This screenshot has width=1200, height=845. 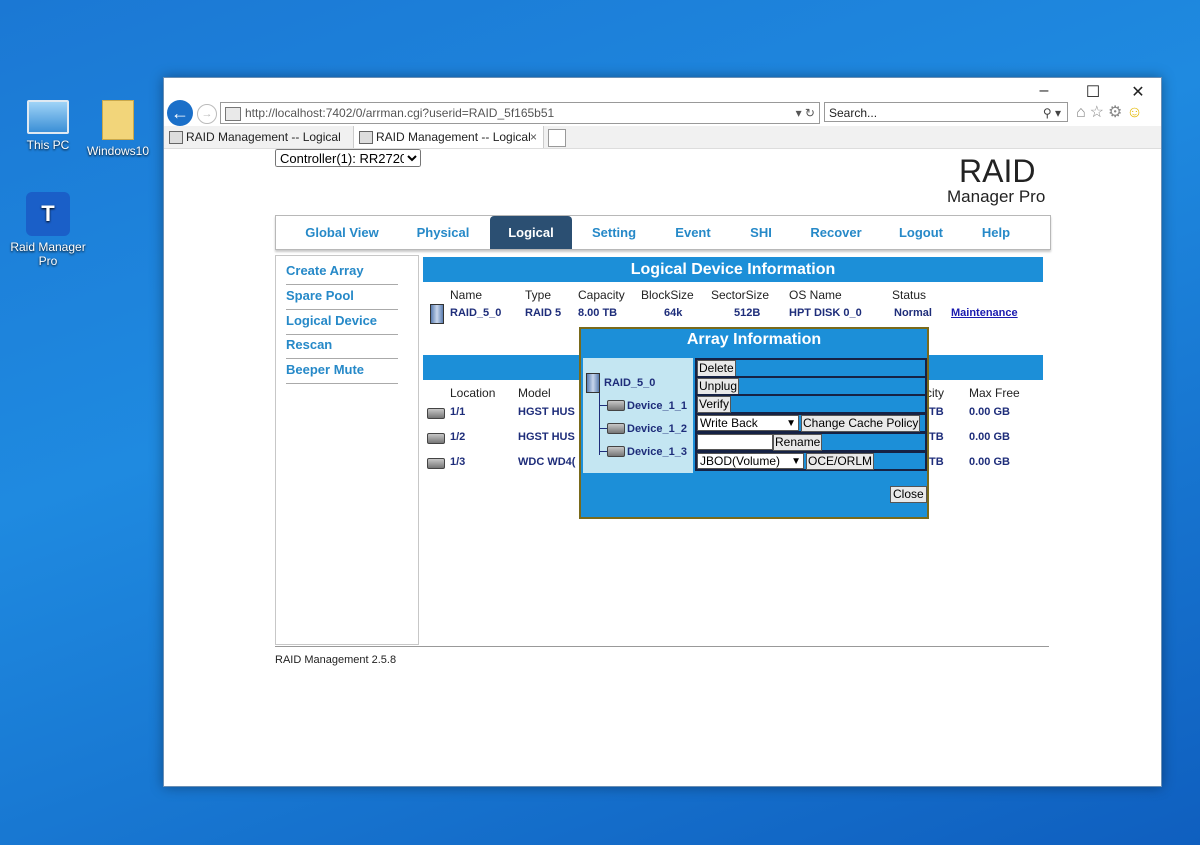 What do you see at coordinates (118, 151) in the screenshot?
I see `desktop-icon-label: Windows10` at bounding box center [118, 151].